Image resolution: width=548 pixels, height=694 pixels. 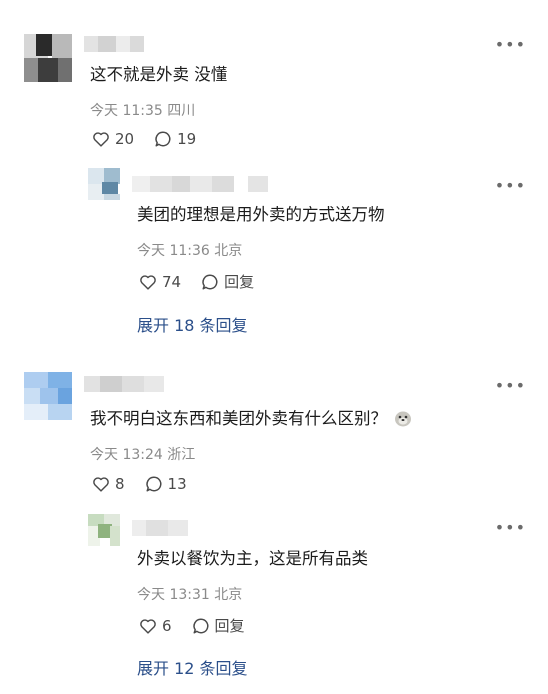 I want to click on reply-meta: 今天 13:31 北京, so click(x=190, y=595).